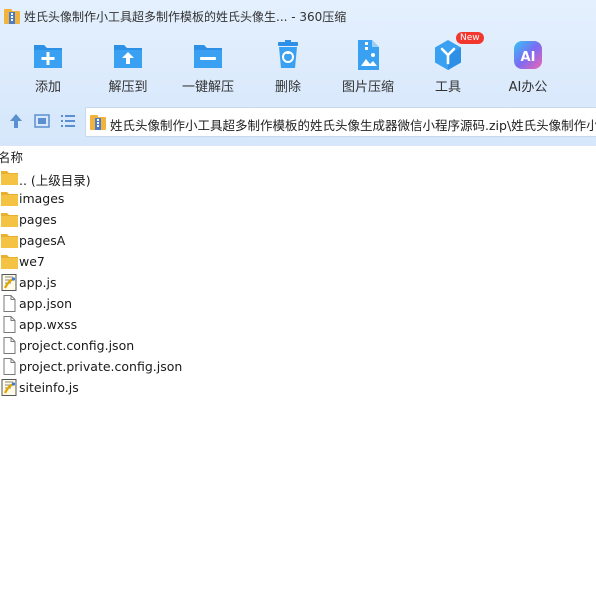  What do you see at coordinates (101, 366) in the screenshot?
I see `file-name: project.private.config.json` at bounding box center [101, 366].